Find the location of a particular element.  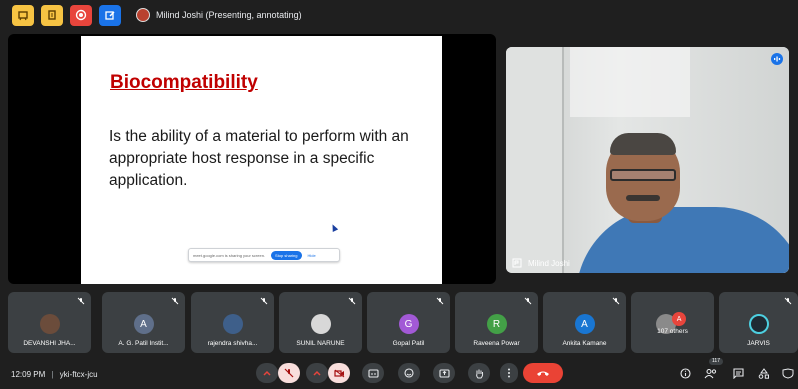

more-options-button is located at coordinates (509, 373).